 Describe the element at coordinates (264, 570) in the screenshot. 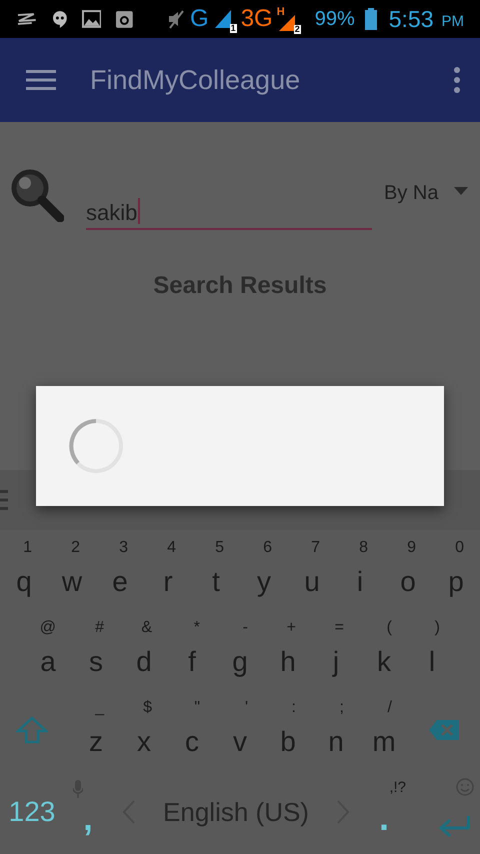

I see `keyboard-key: 6 y` at that location.